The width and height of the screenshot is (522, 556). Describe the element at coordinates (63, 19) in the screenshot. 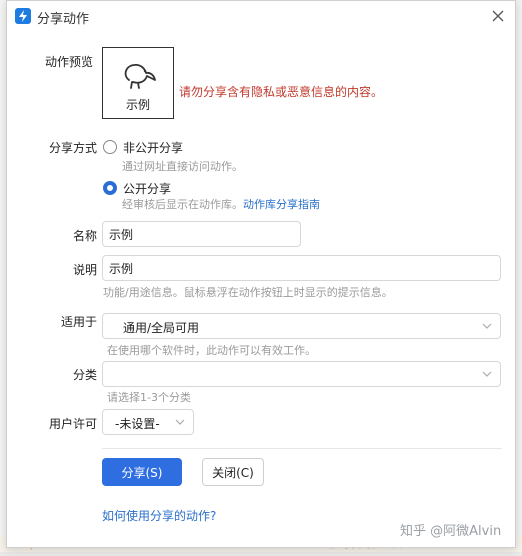

I see `dialog-title: 分享动作` at that location.